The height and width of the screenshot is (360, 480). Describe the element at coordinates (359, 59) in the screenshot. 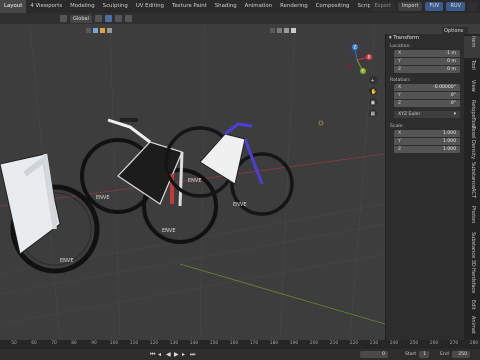

I see `navigation-gizmo: X Z Y` at that location.